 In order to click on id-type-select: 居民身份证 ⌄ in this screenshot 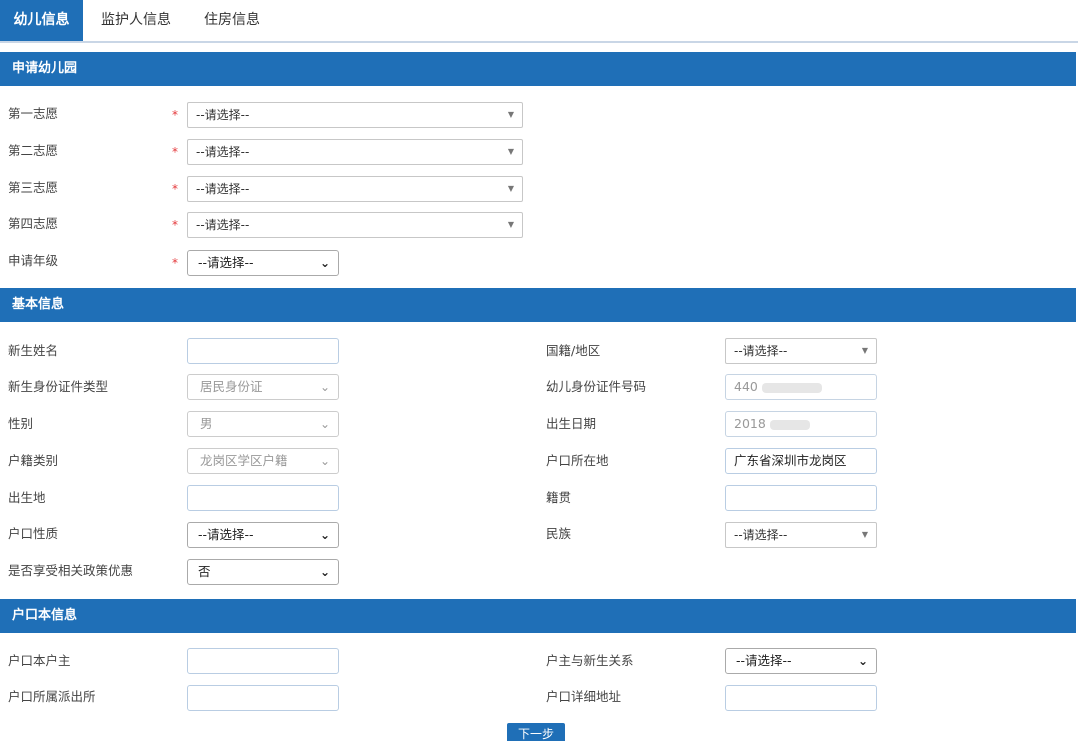, I will do `click(263, 387)`.